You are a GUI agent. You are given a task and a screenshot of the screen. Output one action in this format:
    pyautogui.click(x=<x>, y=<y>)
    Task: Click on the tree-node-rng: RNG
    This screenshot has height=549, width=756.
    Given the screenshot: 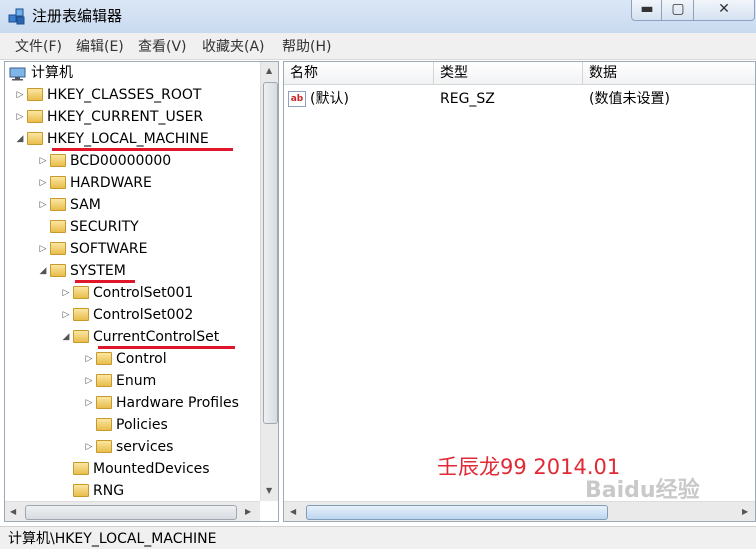 What is the action you would take?
    pyautogui.click(x=91, y=491)
    